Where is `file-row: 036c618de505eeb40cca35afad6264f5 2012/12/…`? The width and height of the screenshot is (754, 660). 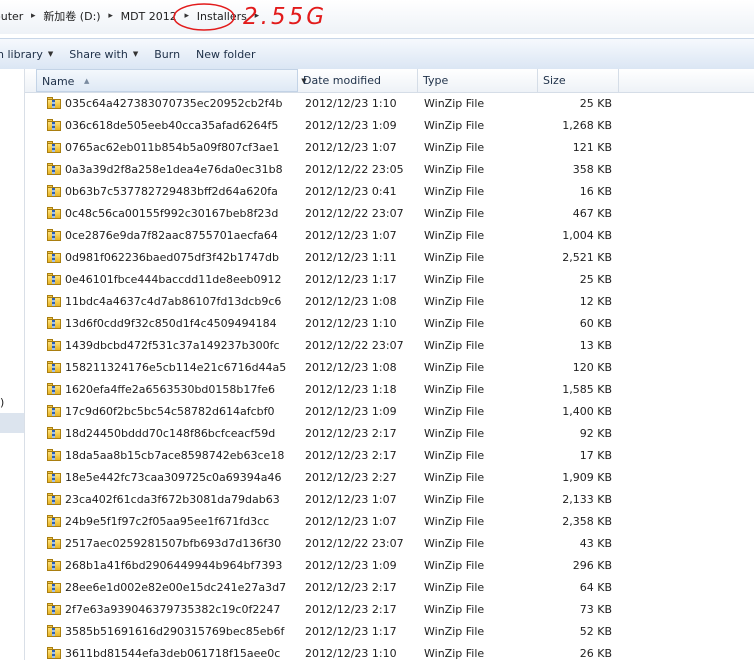 file-row: 036c618de505eeb40cca35afad6264f5 2012/12/… is located at coordinates (389, 126).